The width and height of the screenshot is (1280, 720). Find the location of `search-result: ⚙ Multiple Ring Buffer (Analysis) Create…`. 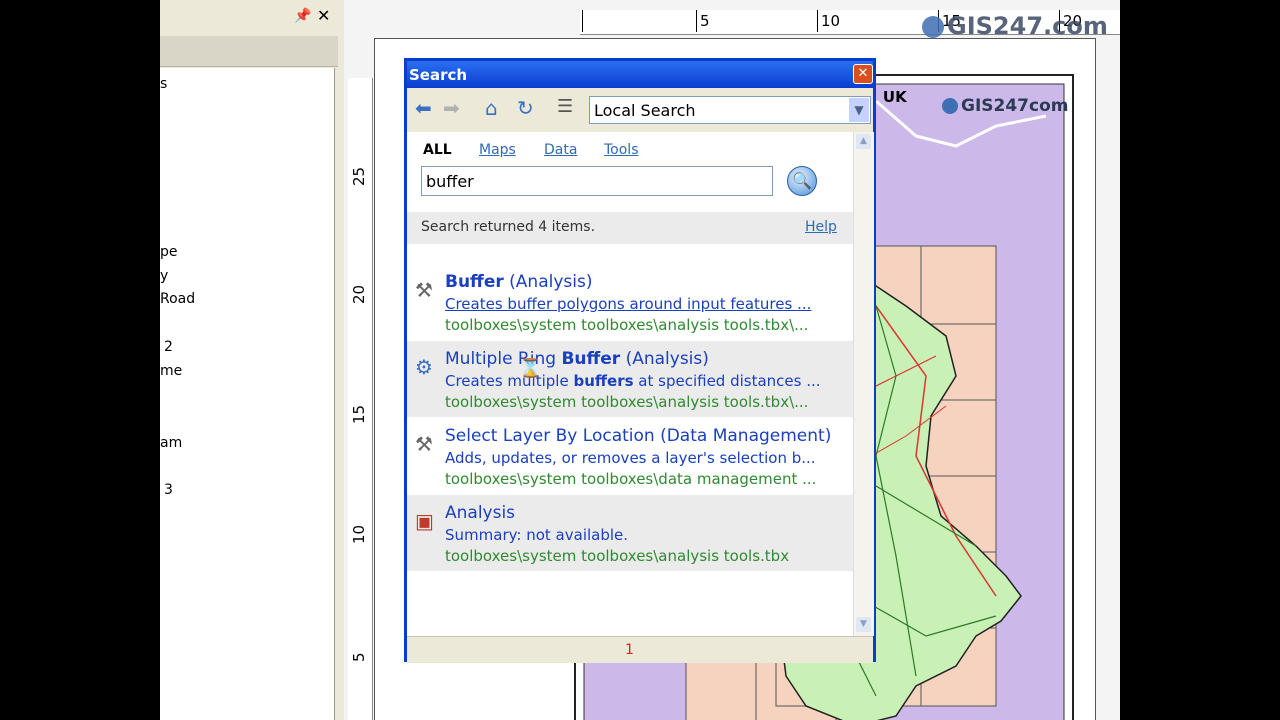

search-result: ⚙ Multiple Ring Buffer (Analysis) Create… is located at coordinates (630, 379).